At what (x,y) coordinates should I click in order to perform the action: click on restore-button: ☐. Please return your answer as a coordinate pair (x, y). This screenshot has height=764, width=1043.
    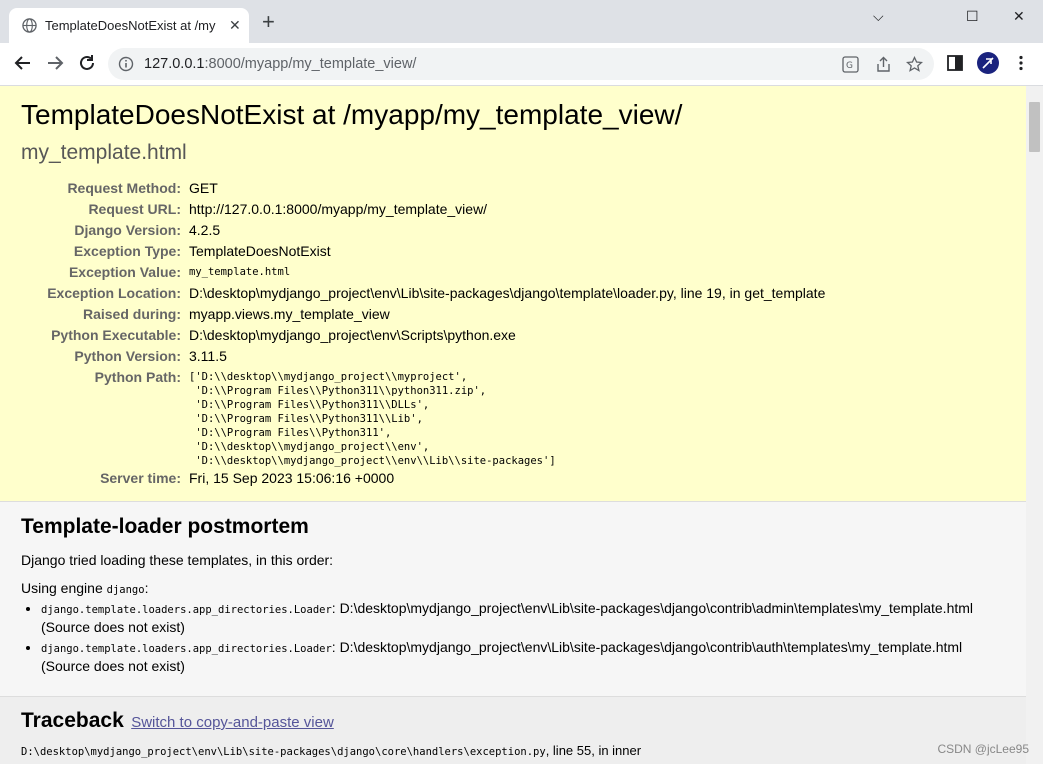
    Looking at the image, I should click on (972, 16).